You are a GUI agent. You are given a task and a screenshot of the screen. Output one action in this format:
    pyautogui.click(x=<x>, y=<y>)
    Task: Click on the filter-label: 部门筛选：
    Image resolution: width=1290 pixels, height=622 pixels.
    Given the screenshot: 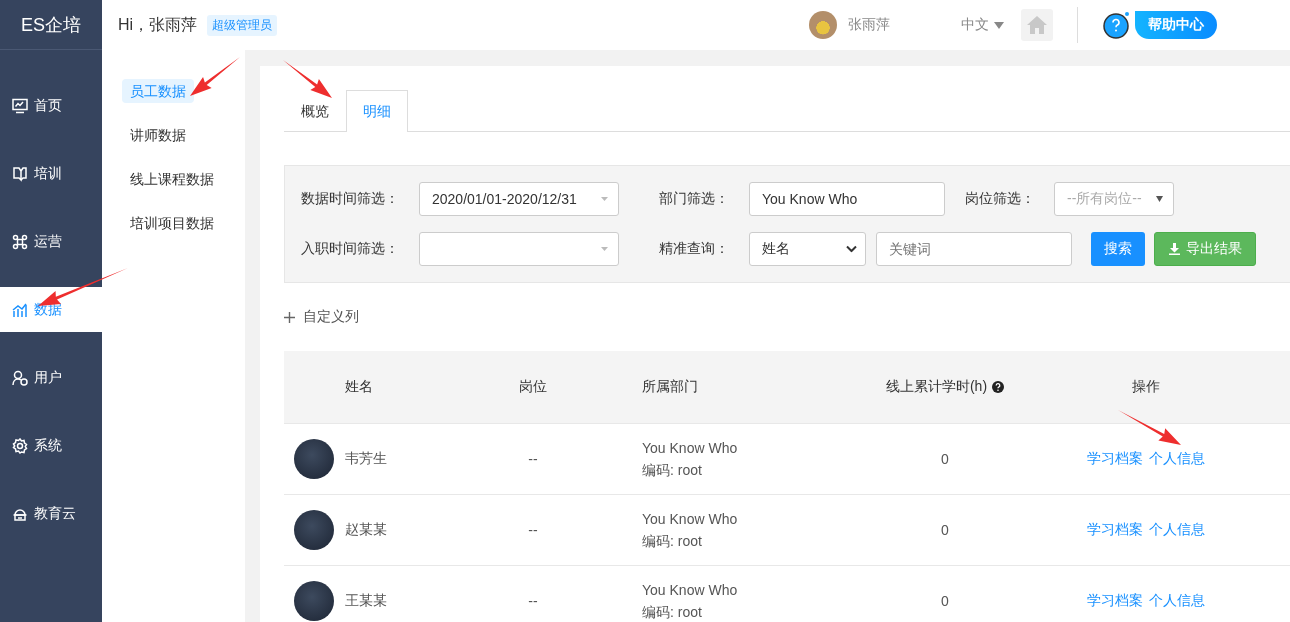 What is the action you would take?
    pyautogui.click(x=694, y=199)
    